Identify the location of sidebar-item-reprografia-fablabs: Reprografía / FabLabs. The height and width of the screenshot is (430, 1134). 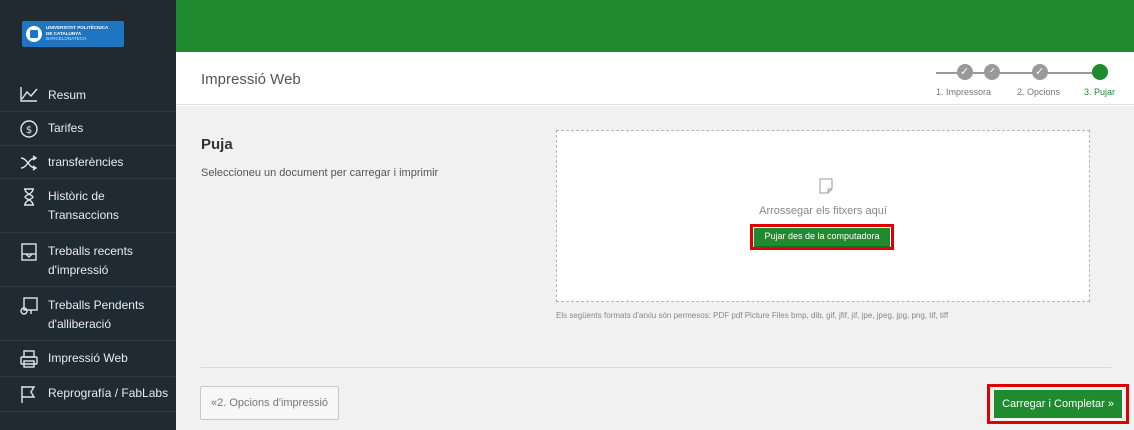
(88, 394).